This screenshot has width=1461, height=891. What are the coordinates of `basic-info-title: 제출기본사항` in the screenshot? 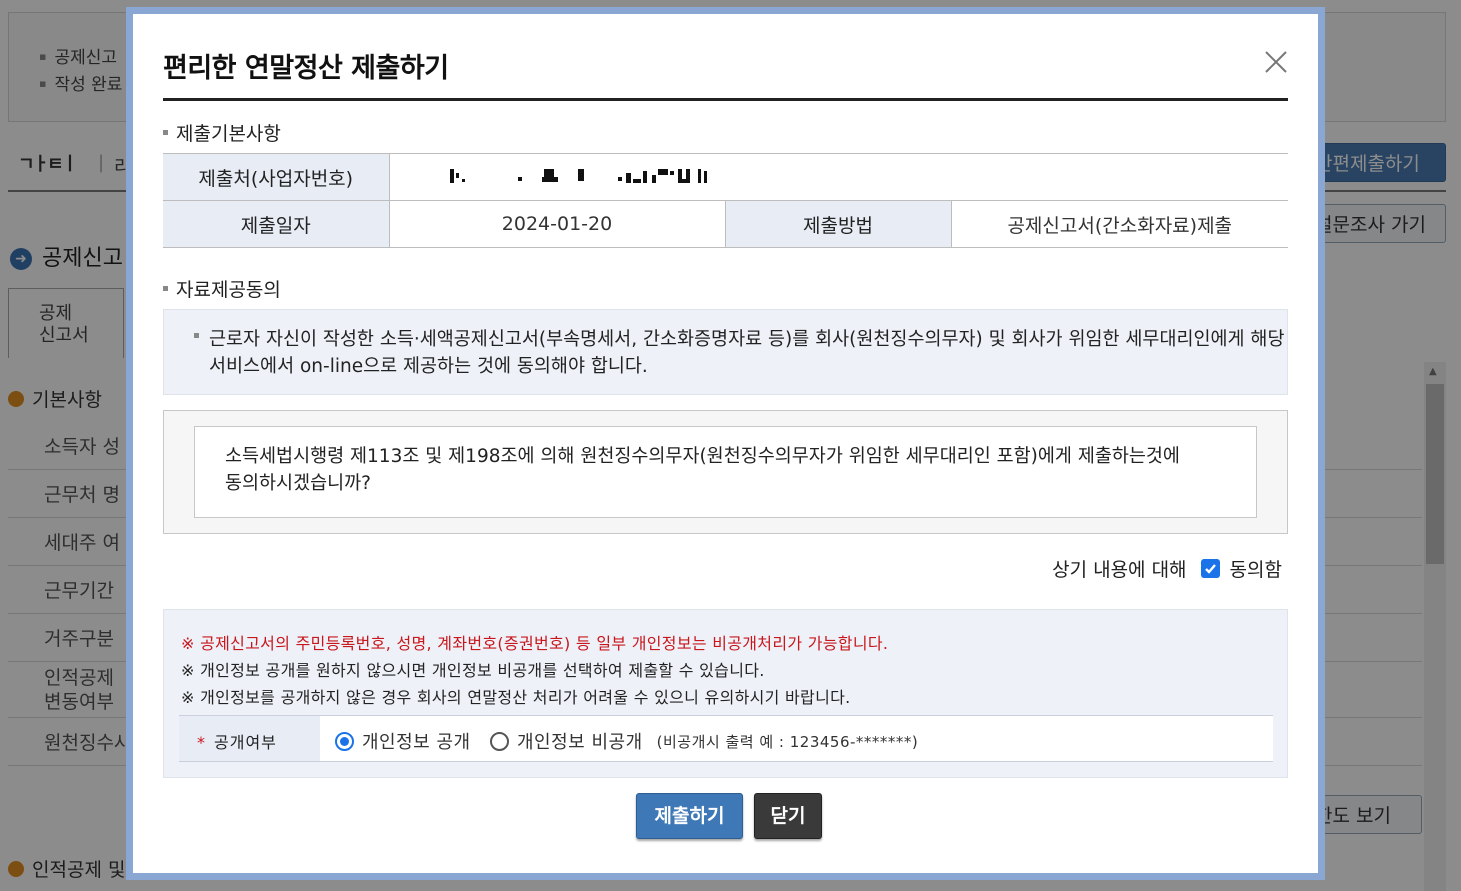 It's located at (222, 132).